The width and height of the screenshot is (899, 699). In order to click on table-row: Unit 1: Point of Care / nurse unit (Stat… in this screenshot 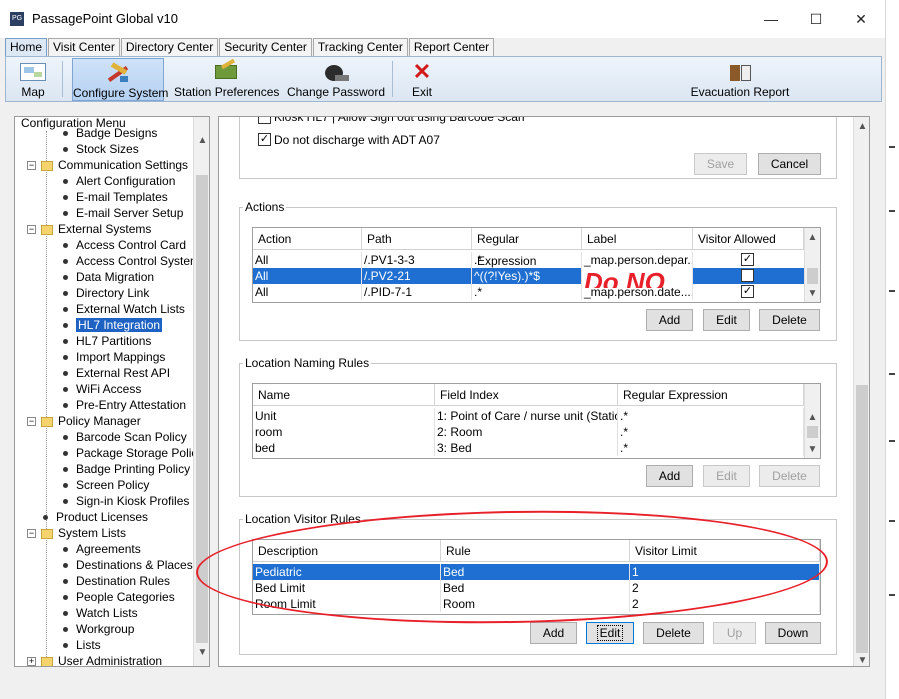, I will do `click(528, 416)`.